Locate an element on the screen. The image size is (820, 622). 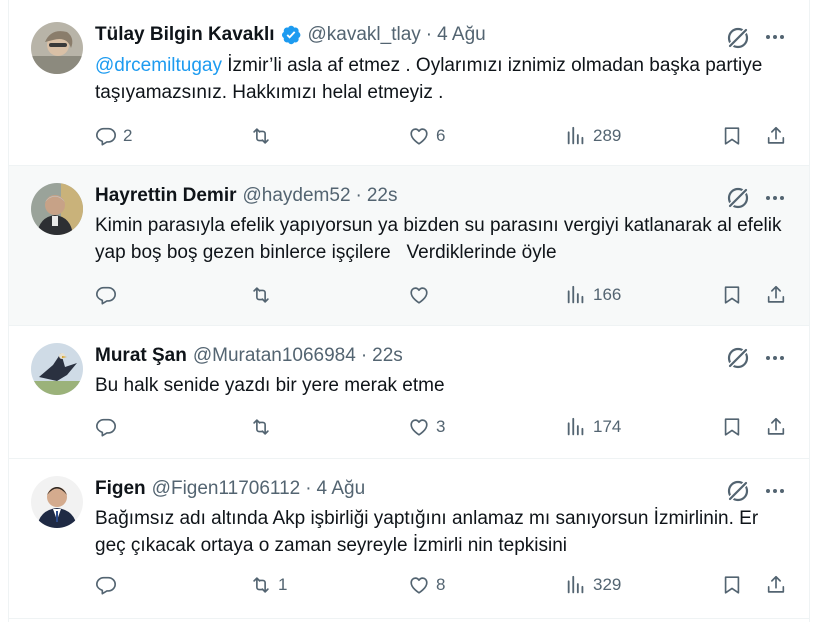
tweet-actions: 1 8 329 is located at coordinates (441, 585).